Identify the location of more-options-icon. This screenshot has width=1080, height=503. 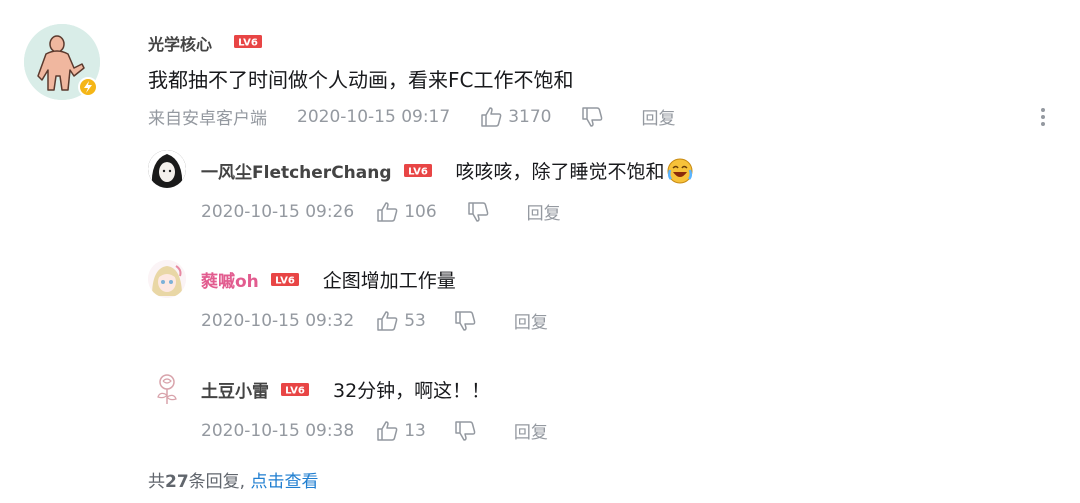
(1043, 117).